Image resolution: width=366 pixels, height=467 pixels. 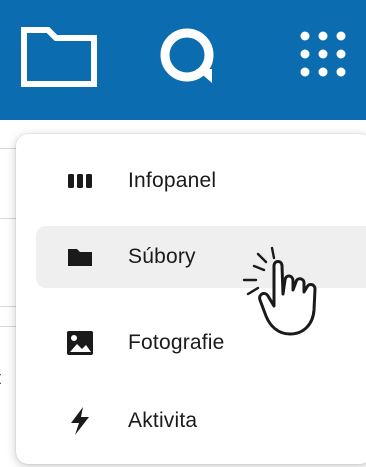 I want to click on menu-item-infopanel: Infopanel, so click(x=201, y=181).